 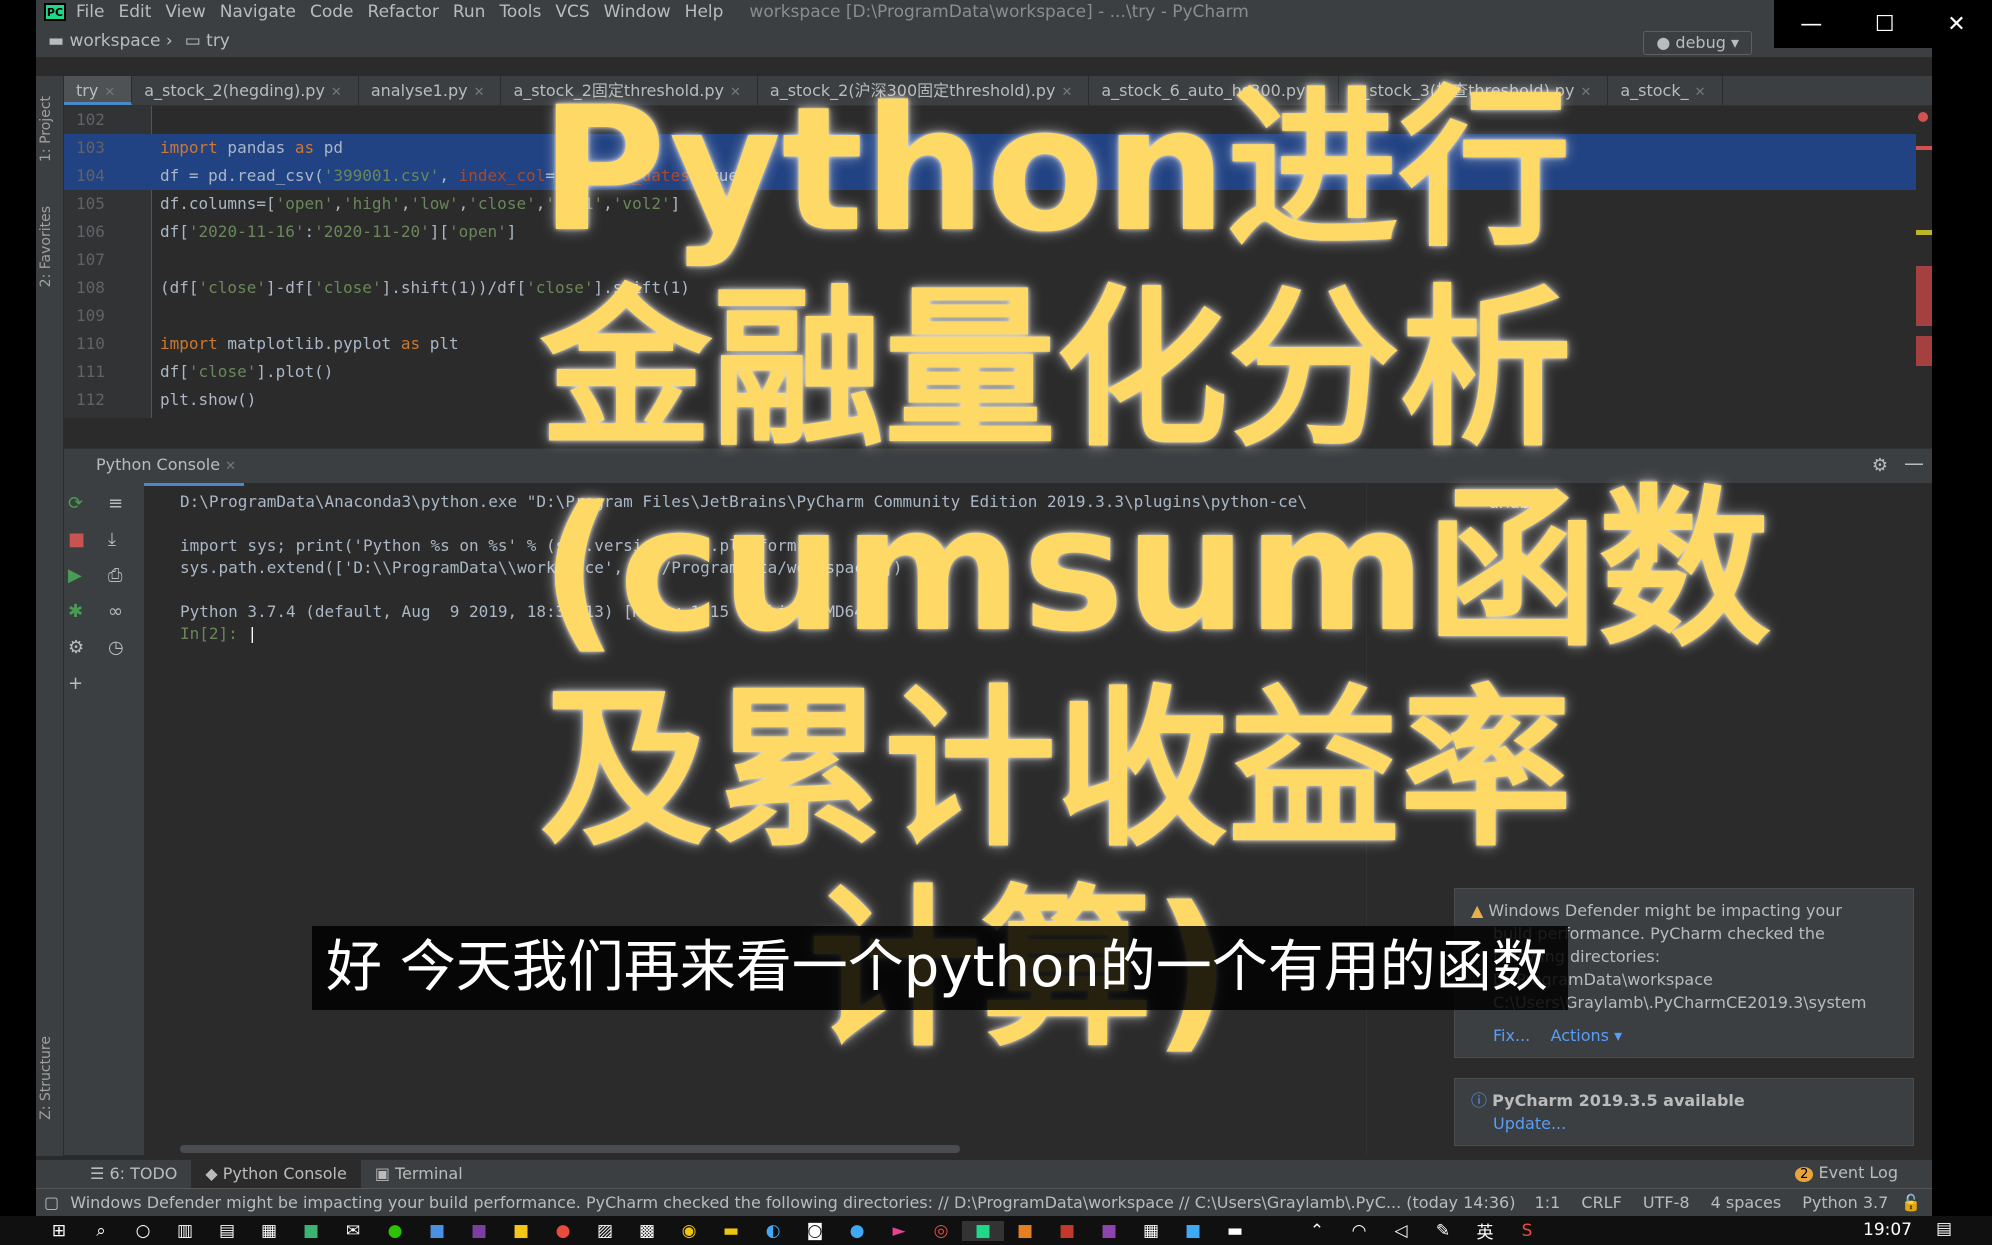 I want to click on horizontal-scrollbar, so click(x=570, y=1149).